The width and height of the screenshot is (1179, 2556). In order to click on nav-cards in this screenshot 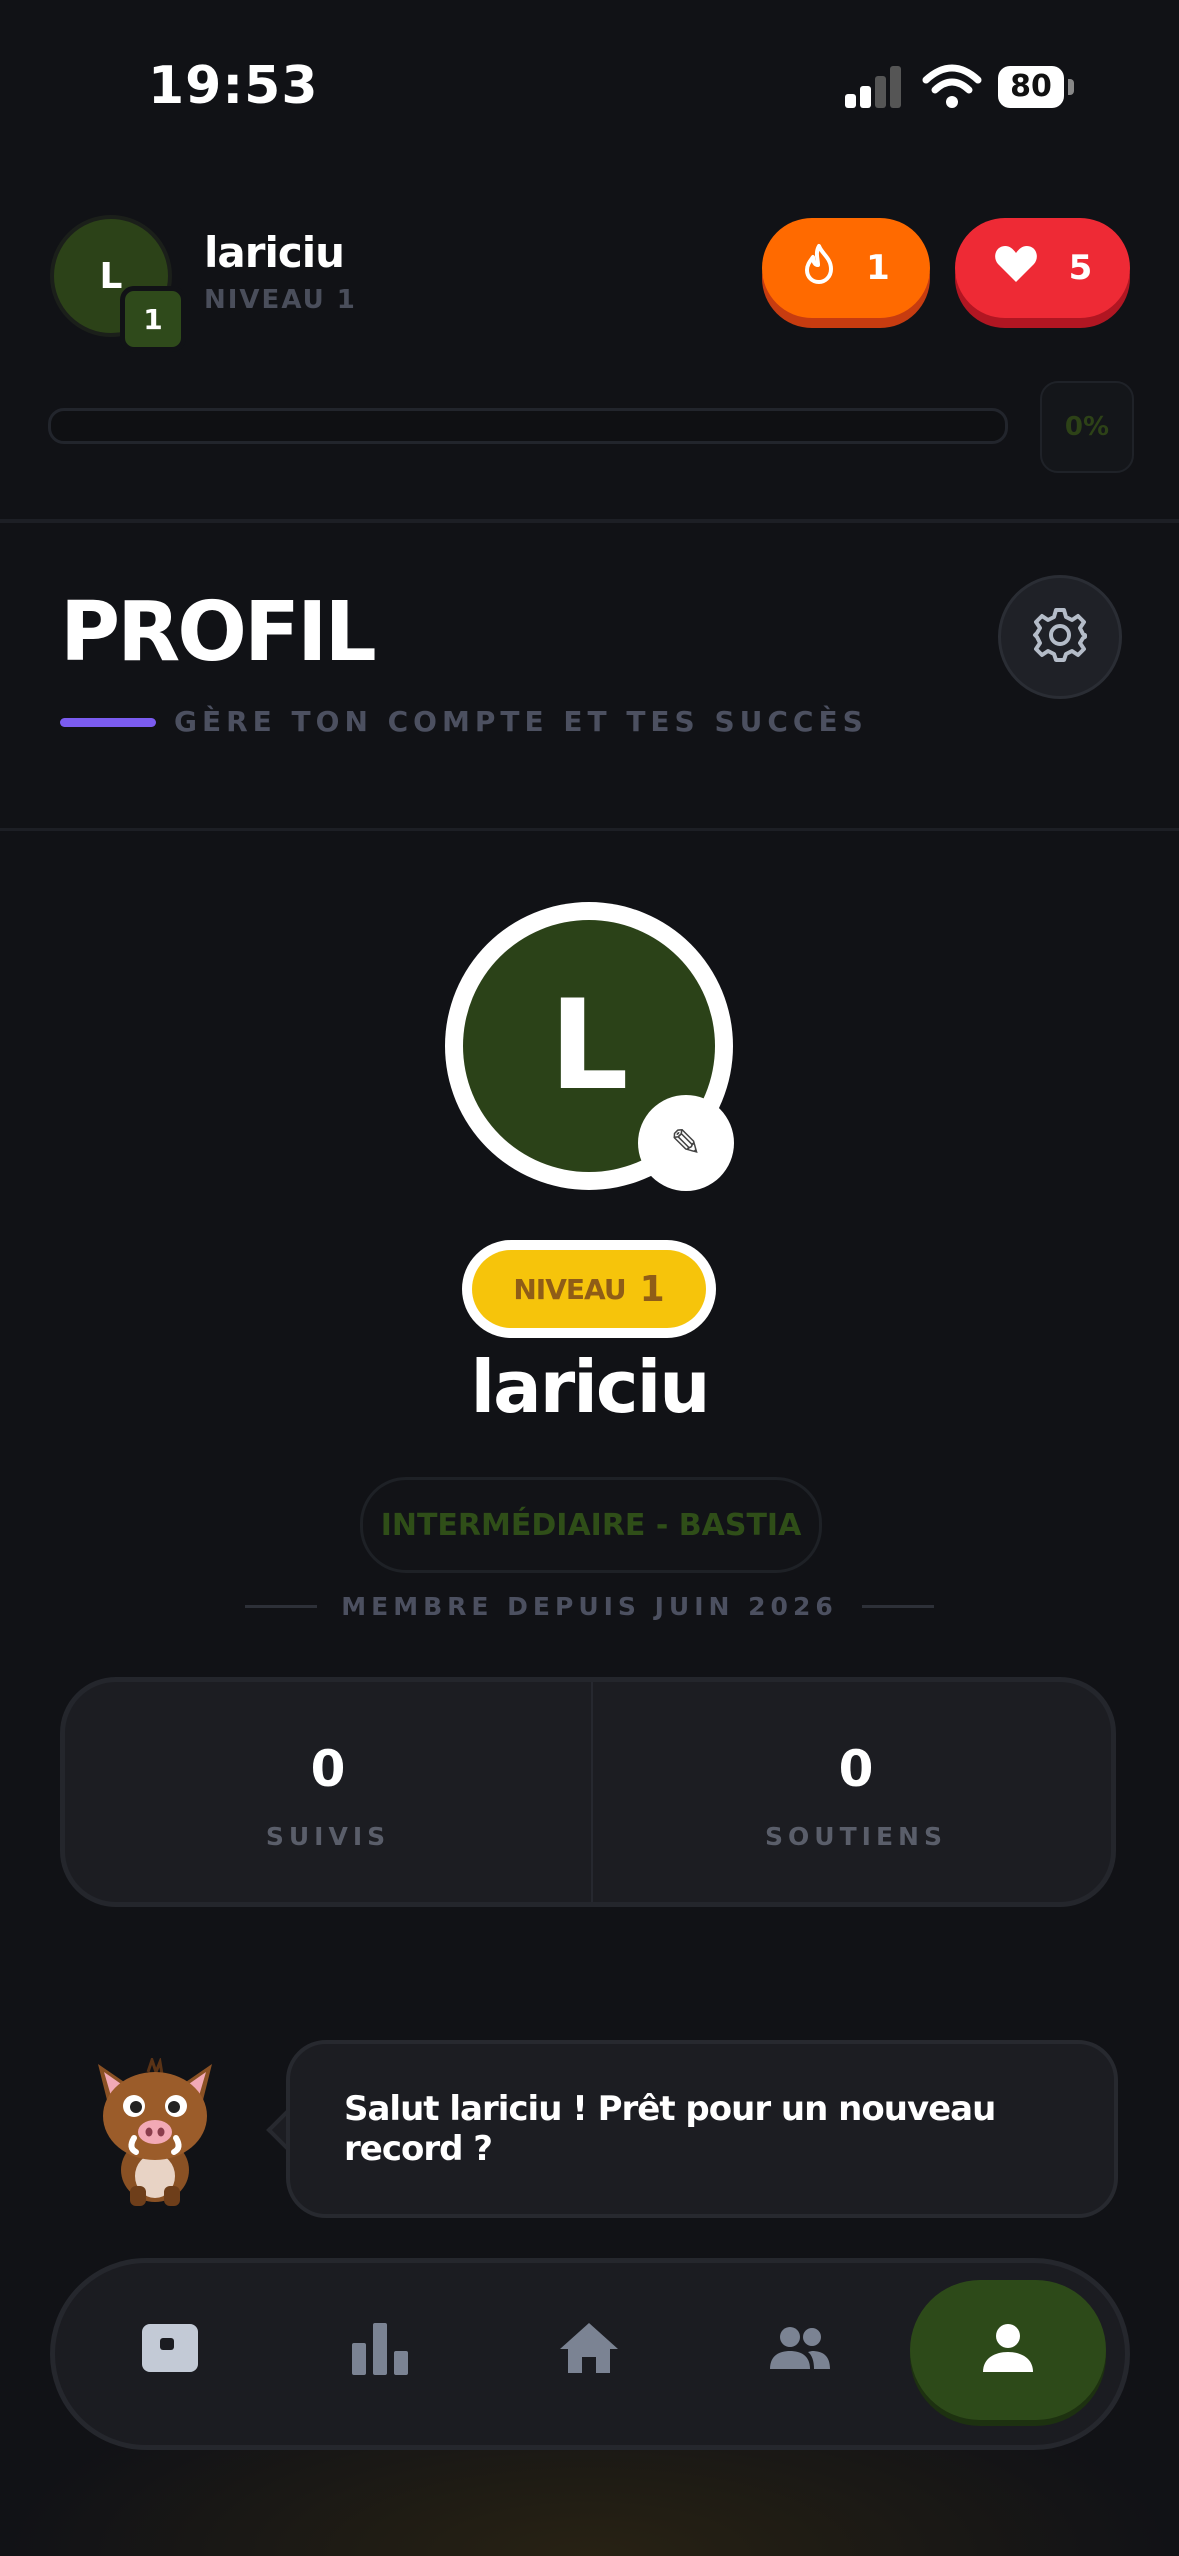, I will do `click(170, 2350)`.